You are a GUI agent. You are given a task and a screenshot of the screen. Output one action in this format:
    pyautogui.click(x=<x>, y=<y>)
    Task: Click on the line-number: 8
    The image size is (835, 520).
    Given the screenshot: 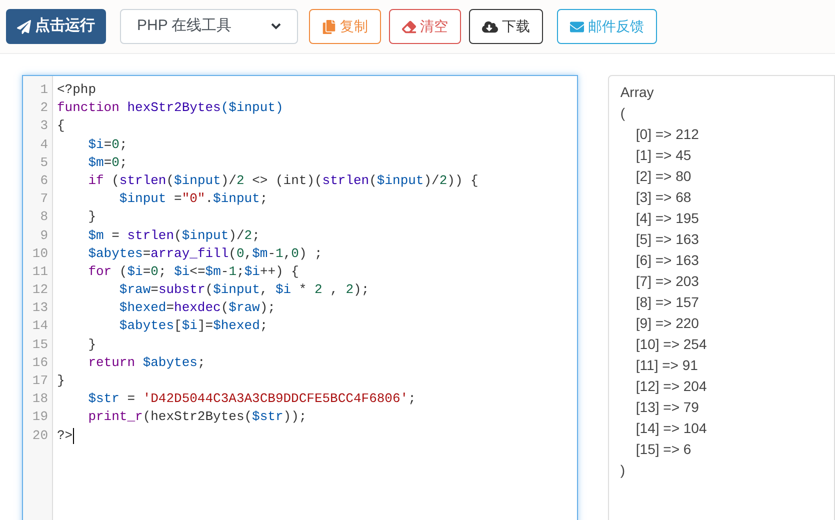 What is the action you would take?
    pyautogui.click(x=44, y=217)
    